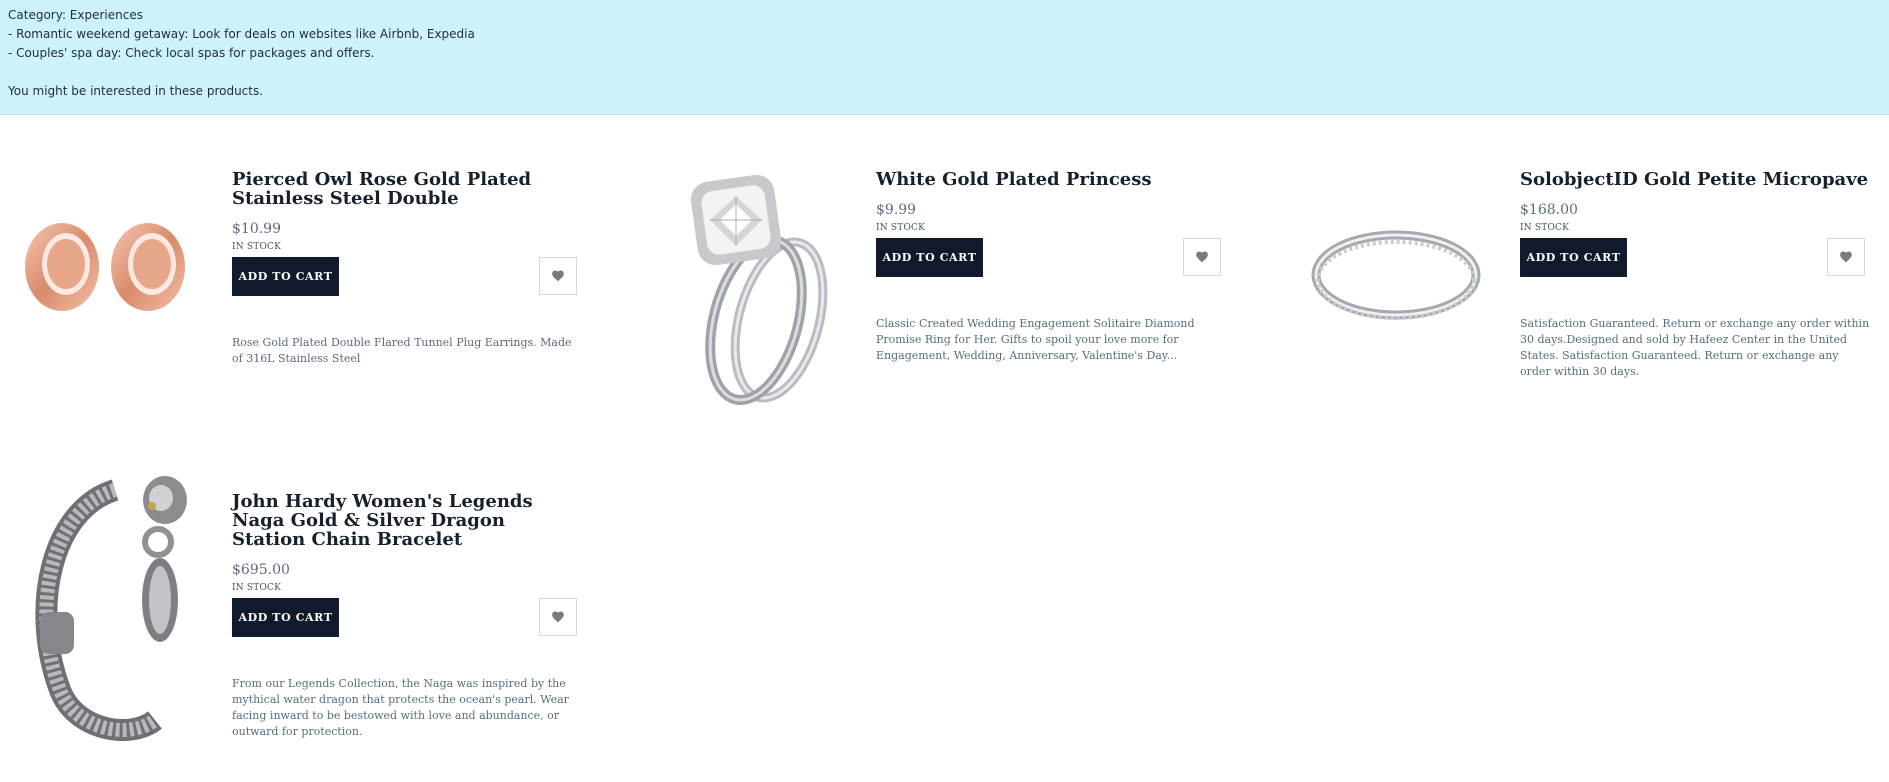  Describe the element at coordinates (111, 608) in the screenshot. I see `dragon-bracelet-image` at that location.